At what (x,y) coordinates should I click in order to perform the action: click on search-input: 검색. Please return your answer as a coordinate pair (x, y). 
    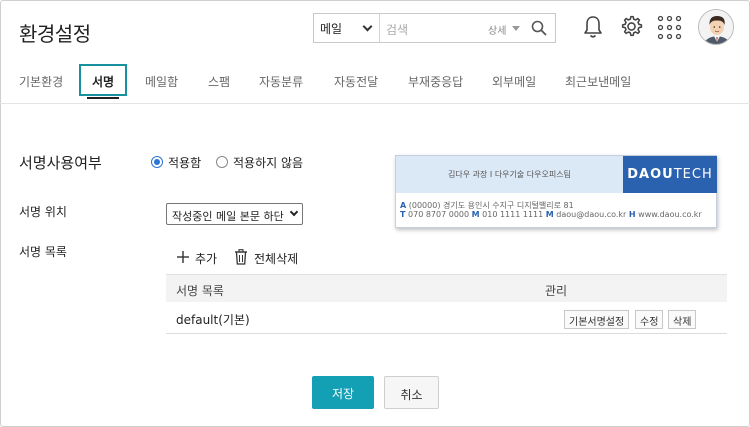
    Looking at the image, I should click on (397, 29).